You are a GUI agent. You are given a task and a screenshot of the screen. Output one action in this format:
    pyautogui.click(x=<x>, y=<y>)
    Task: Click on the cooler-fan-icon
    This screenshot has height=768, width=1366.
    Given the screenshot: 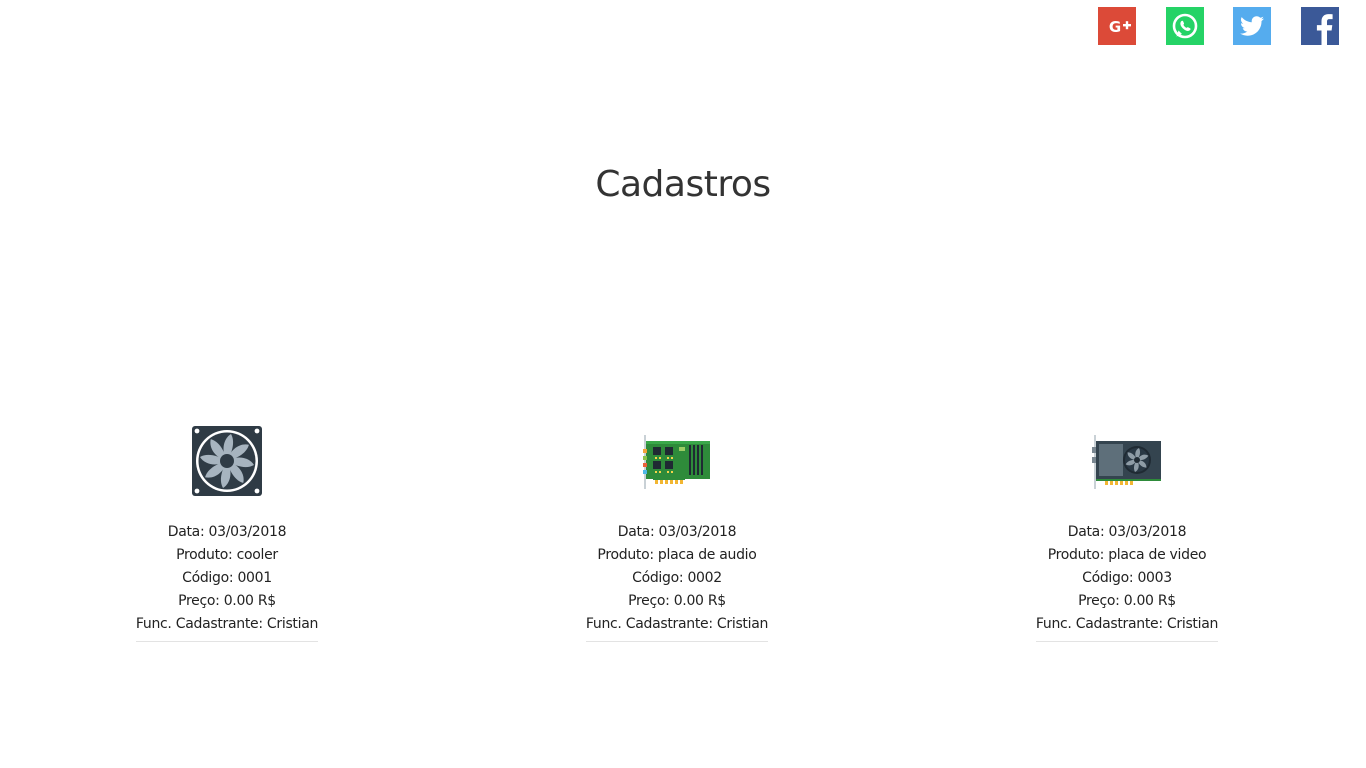 What is the action you would take?
    pyautogui.click(x=227, y=461)
    